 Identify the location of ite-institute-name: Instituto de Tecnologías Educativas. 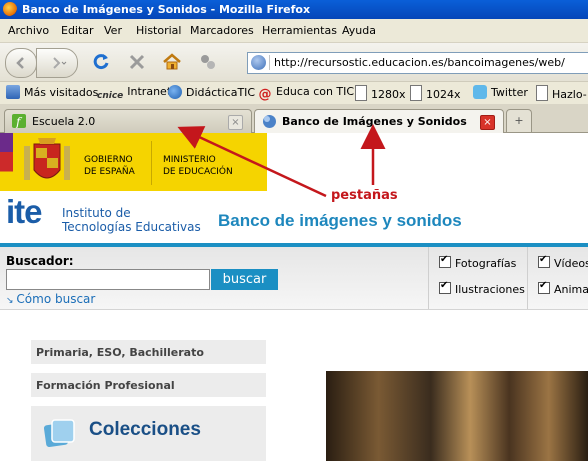
(131, 220).